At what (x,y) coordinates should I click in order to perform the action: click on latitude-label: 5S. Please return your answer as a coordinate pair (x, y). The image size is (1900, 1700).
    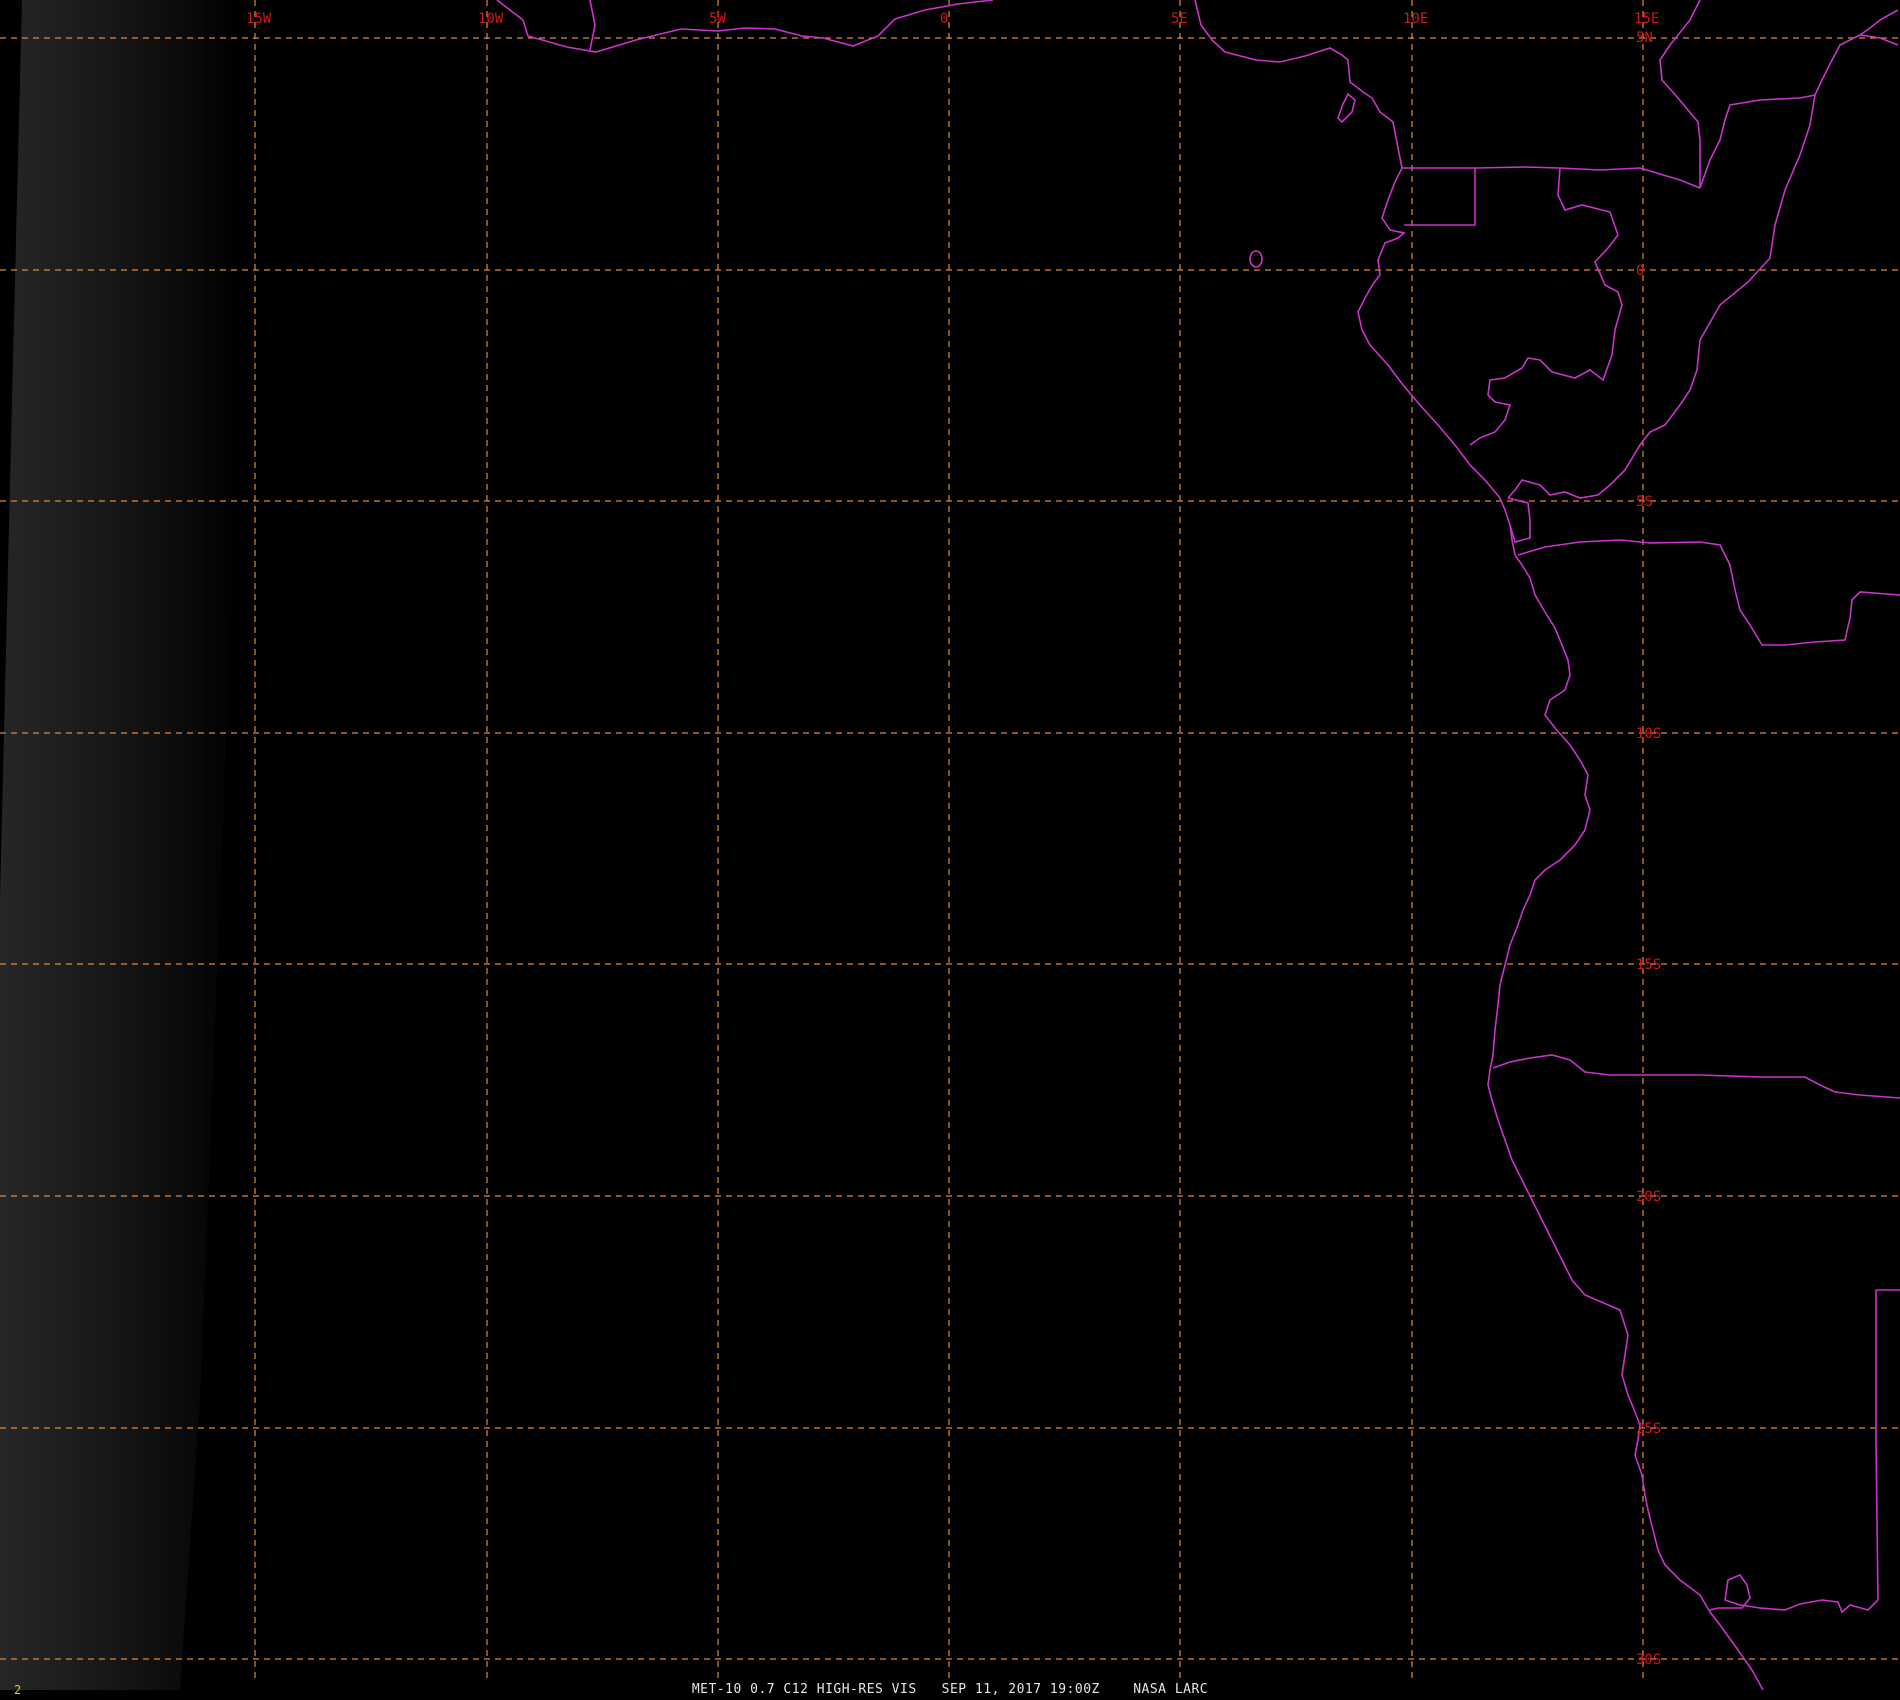
    Looking at the image, I should click on (1644, 502).